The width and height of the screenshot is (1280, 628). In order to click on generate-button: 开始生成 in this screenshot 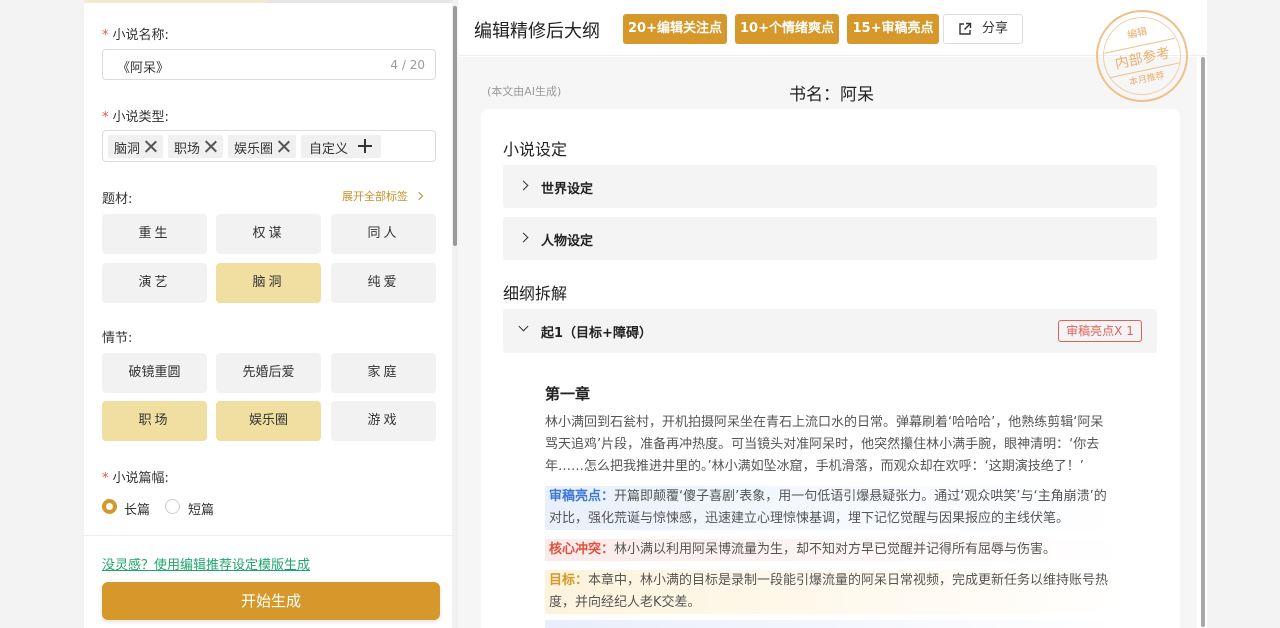, I will do `click(271, 601)`.